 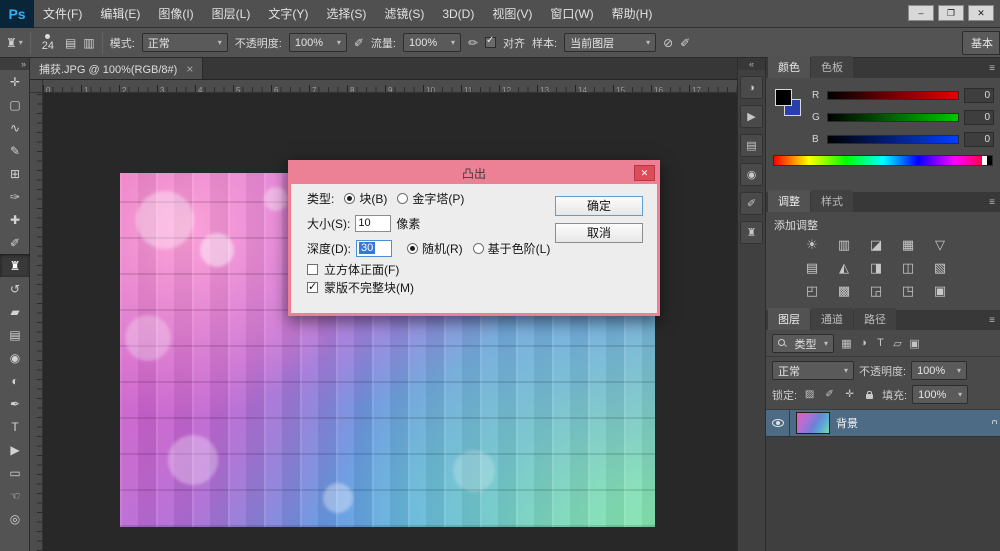 I want to click on layer-row-background: 背景, so click(x=883, y=423).